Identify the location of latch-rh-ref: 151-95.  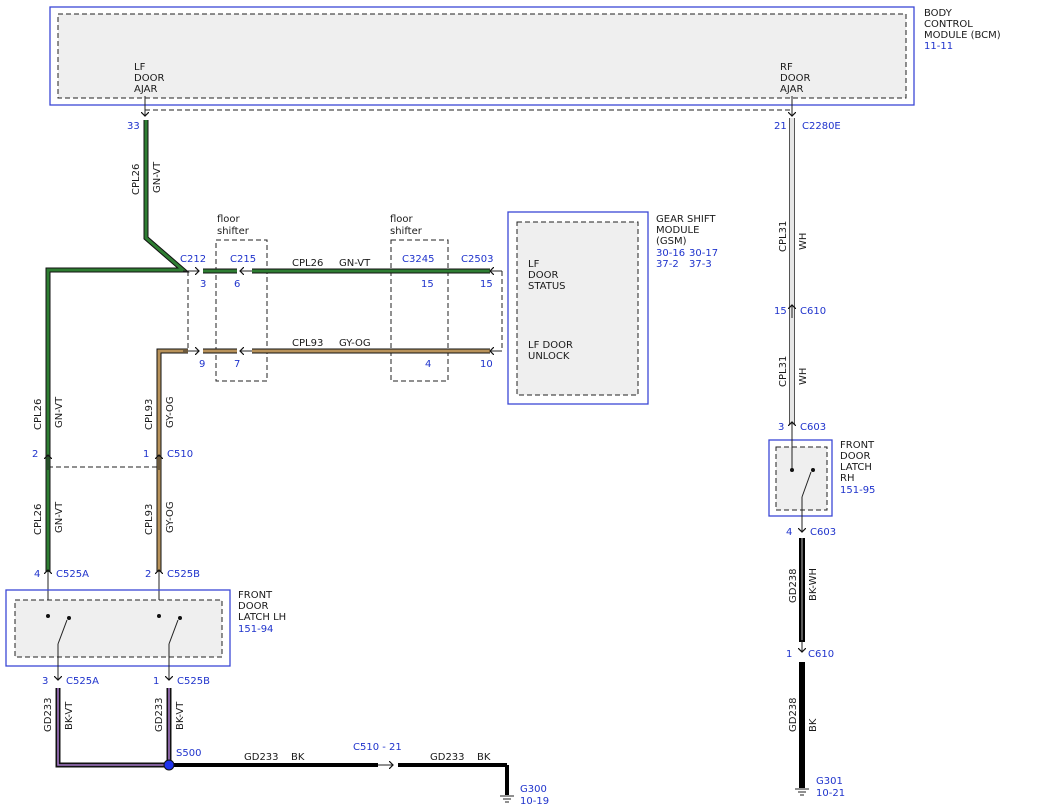
(857, 490).